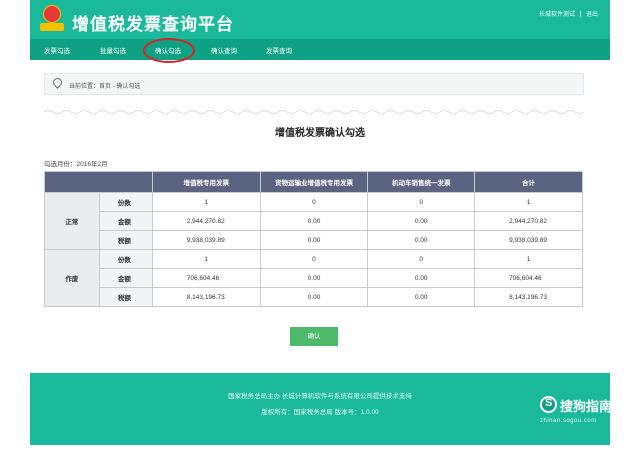 This screenshot has height=453, width=640. What do you see at coordinates (314, 336) in the screenshot?
I see `confirm-button: 确认` at bounding box center [314, 336].